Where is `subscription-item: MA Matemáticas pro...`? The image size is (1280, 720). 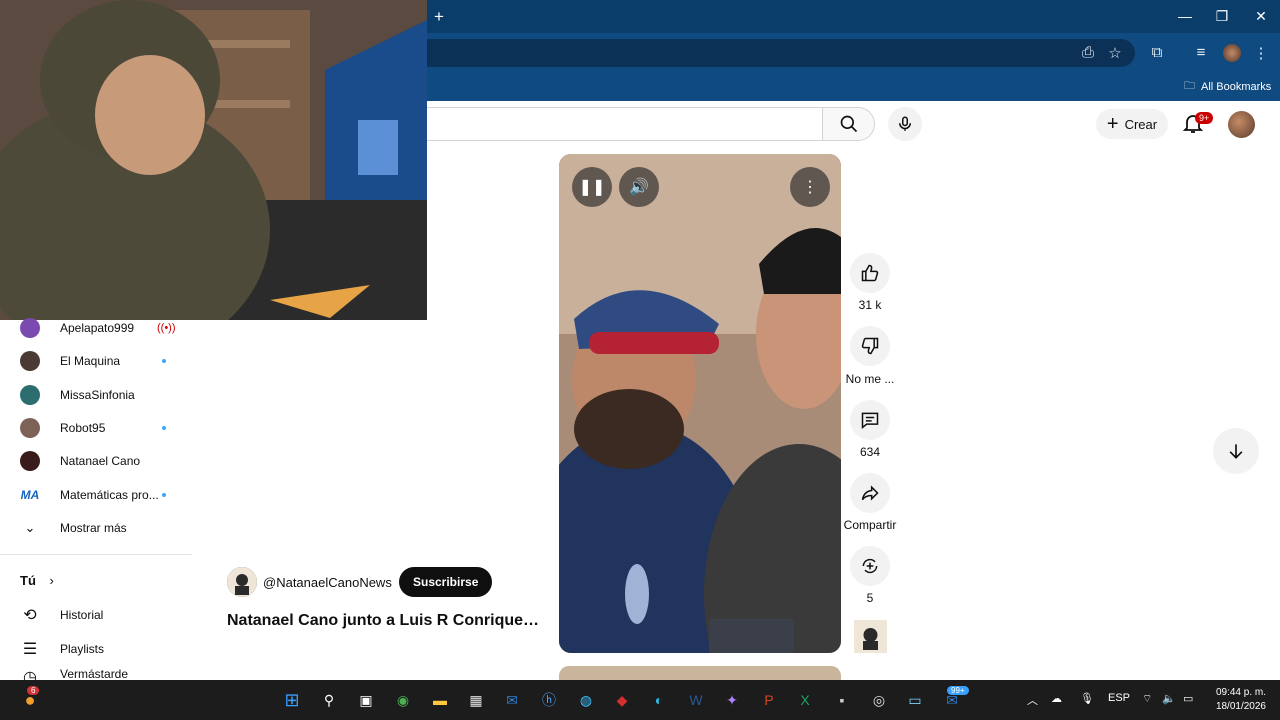 subscription-item: MA Matemáticas pro... is located at coordinates (93, 495).